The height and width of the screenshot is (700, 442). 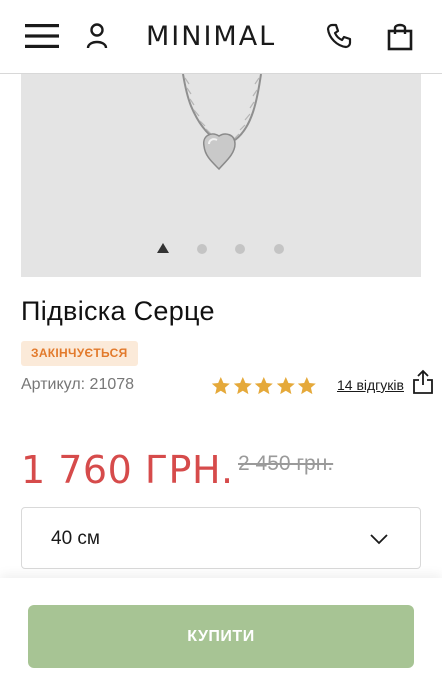 I want to click on user-icon, so click(x=97, y=36).